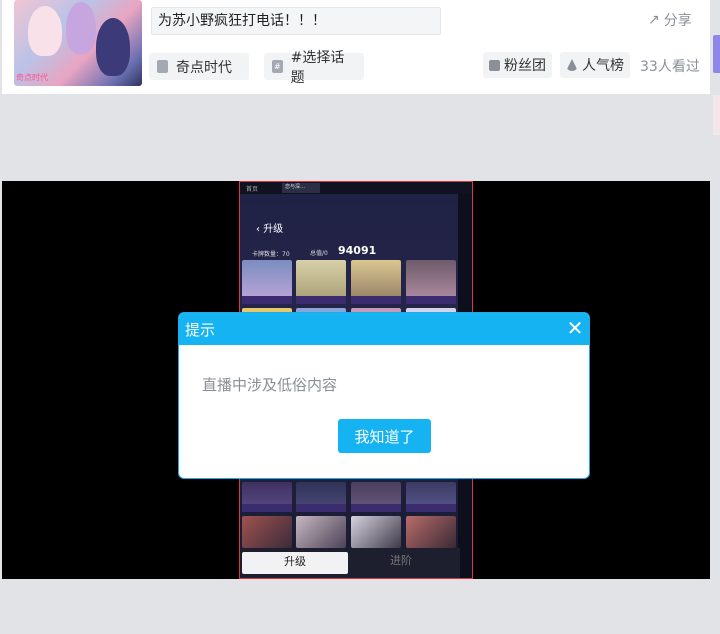 The image size is (720, 634). Describe the element at coordinates (200, 330) in the screenshot. I see `notice-dialog-title: 提示` at that location.